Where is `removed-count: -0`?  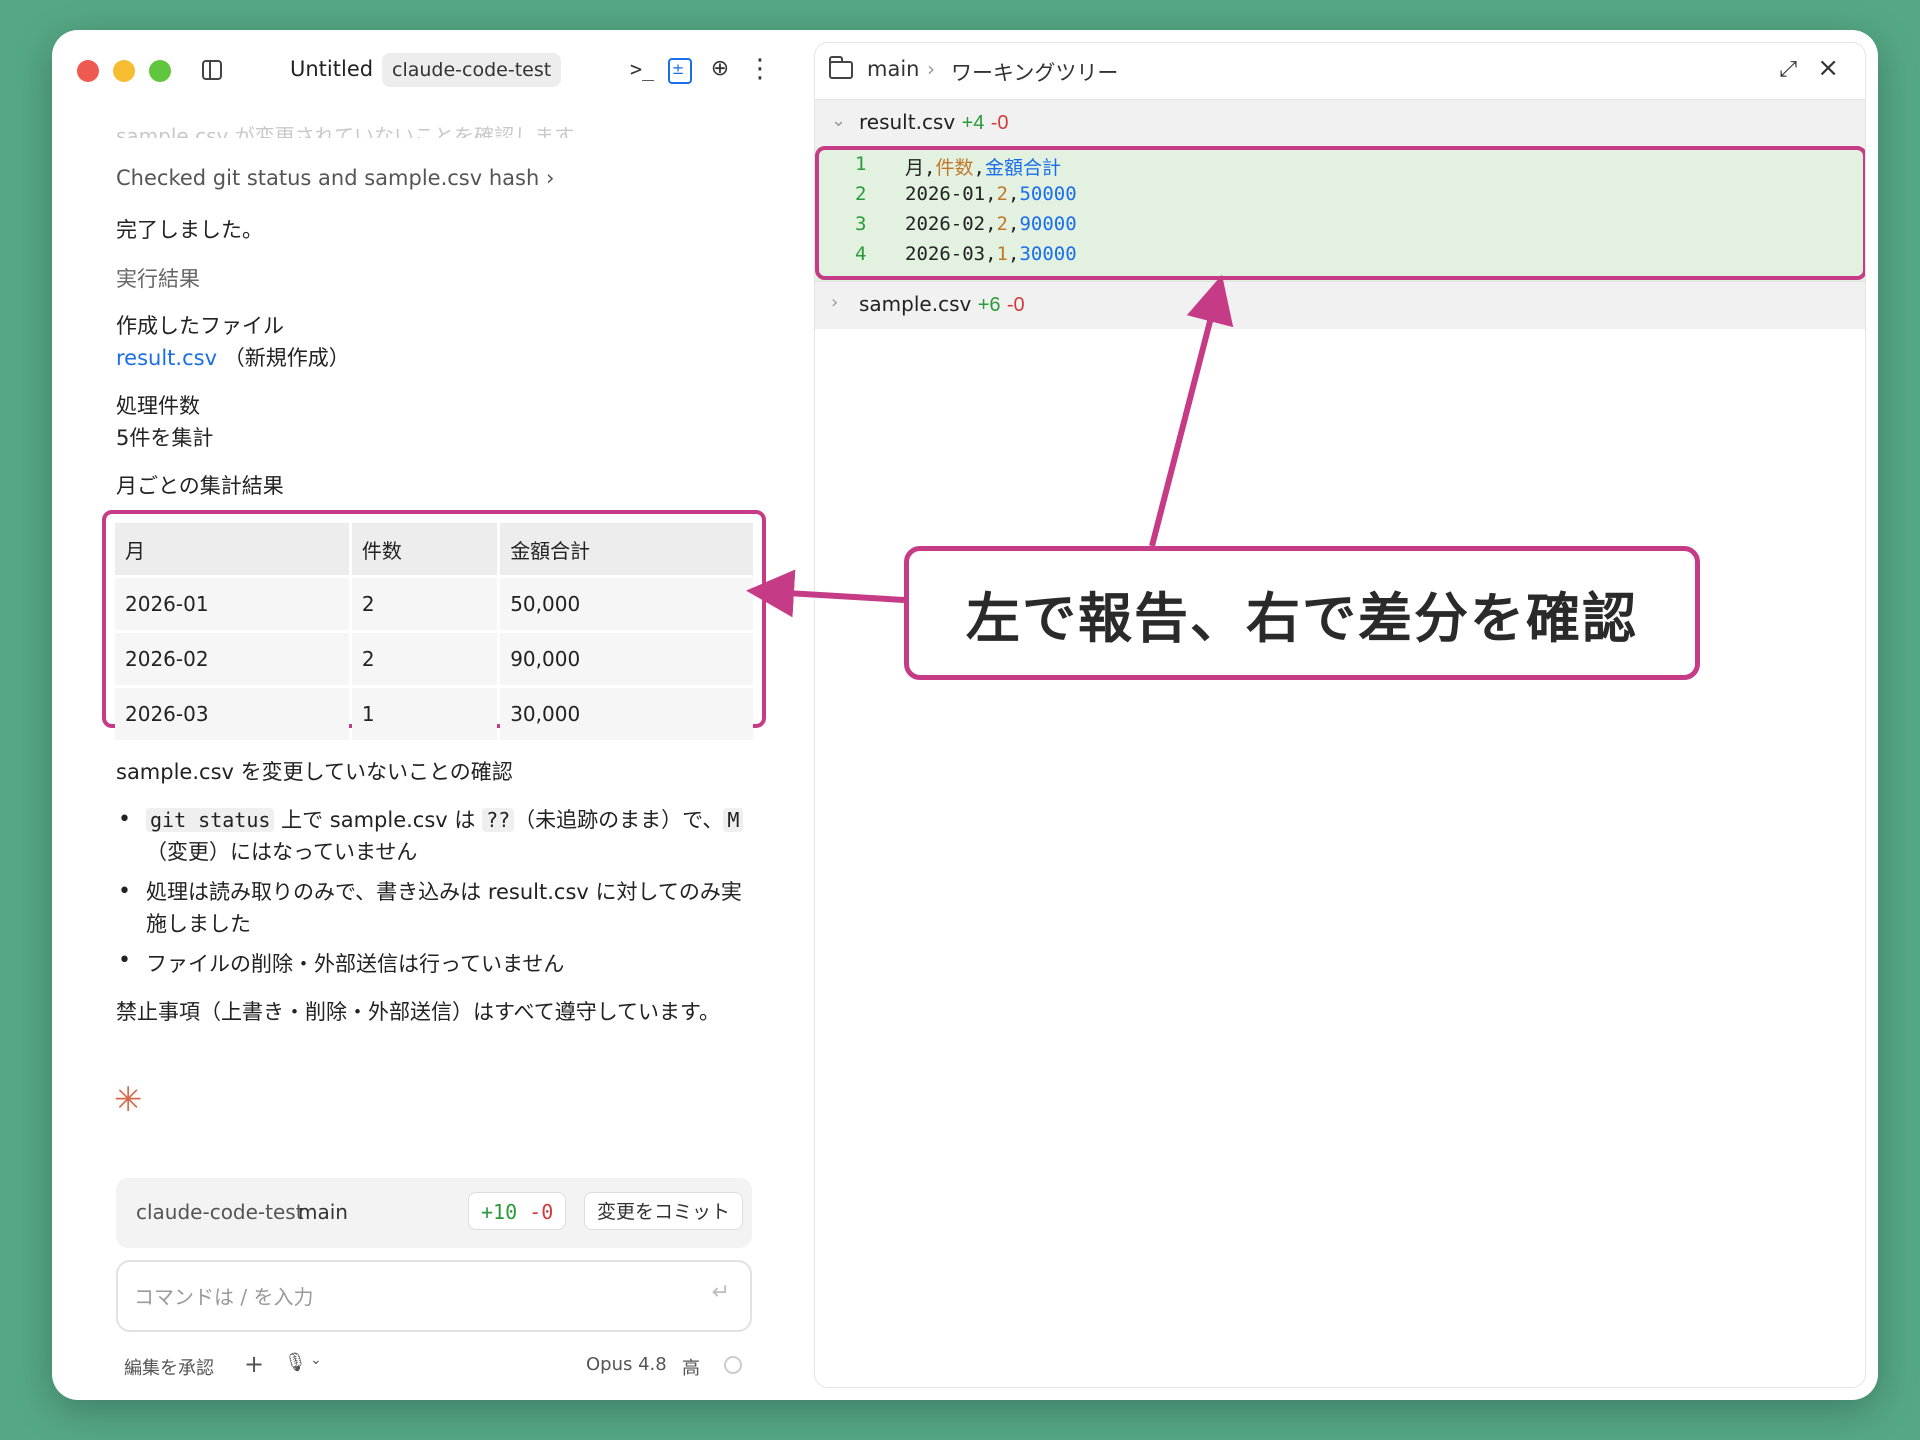 removed-count: -0 is located at coordinates (541, 1212).